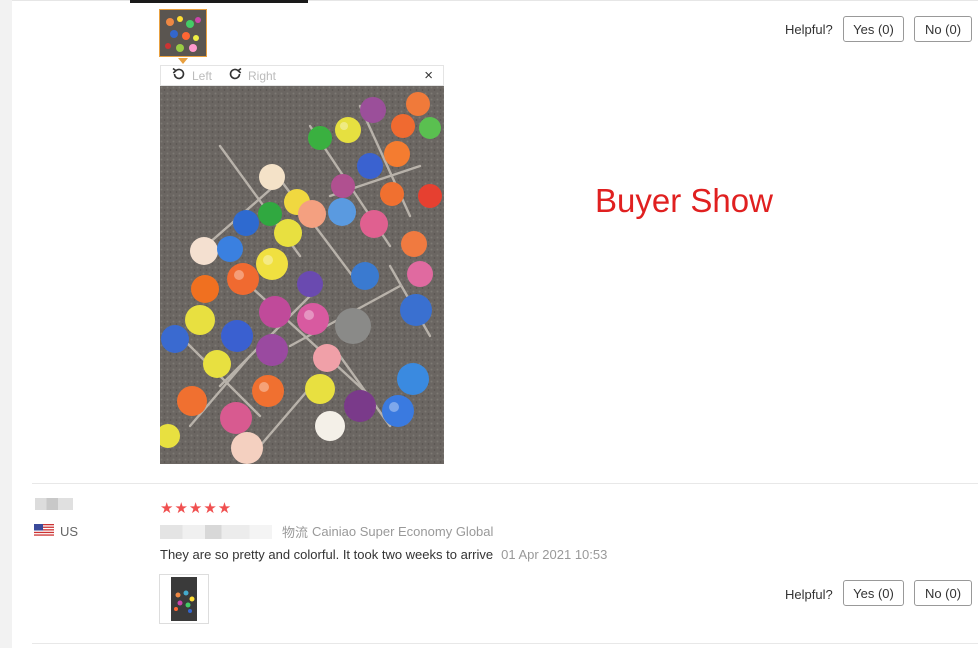 The image size is (978, 648). What do you see at coordinates (295, 532) in the screenshot?
I see `shipping-label: 物流` at bounding box center [295, 532].